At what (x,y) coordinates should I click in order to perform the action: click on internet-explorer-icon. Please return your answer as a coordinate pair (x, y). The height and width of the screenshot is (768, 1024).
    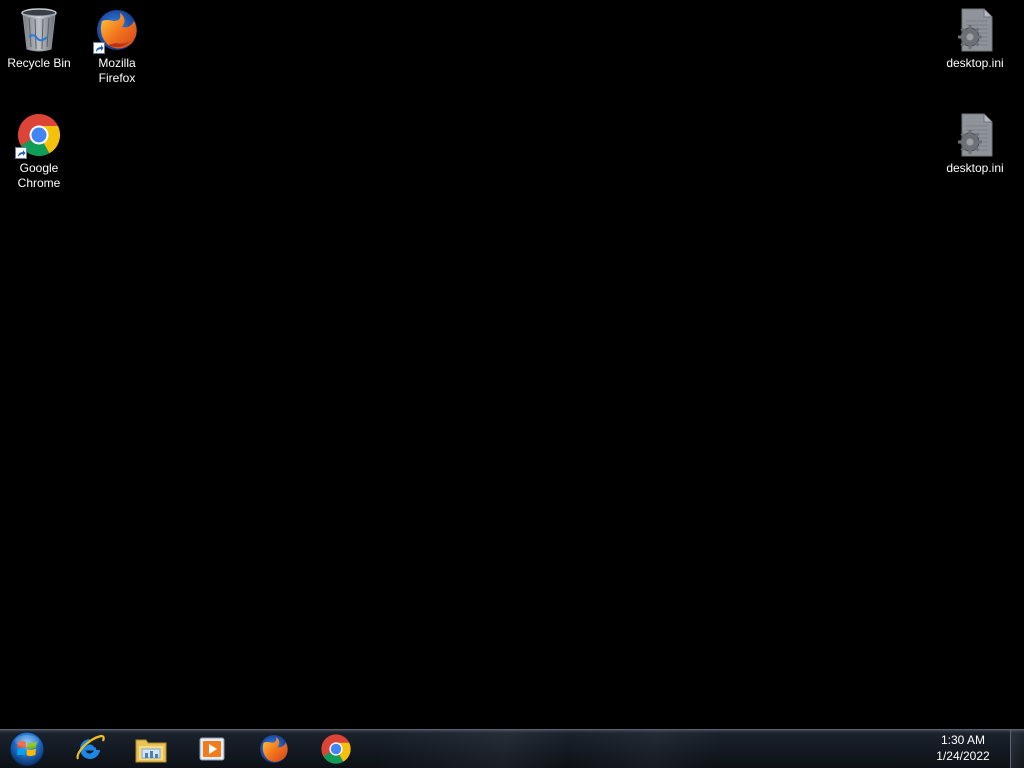
    Looking at the image, I should click on (90, 747).